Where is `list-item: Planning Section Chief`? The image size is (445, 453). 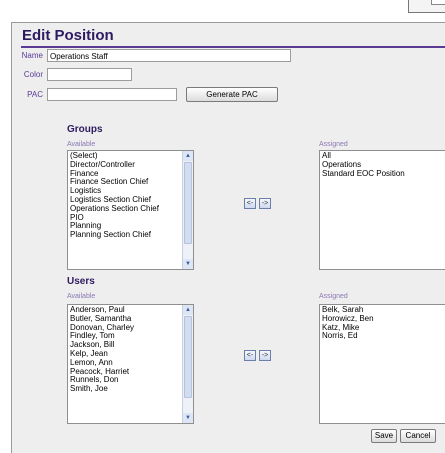 list-item: Planning Section Chief is located at coordinates (114, 235).